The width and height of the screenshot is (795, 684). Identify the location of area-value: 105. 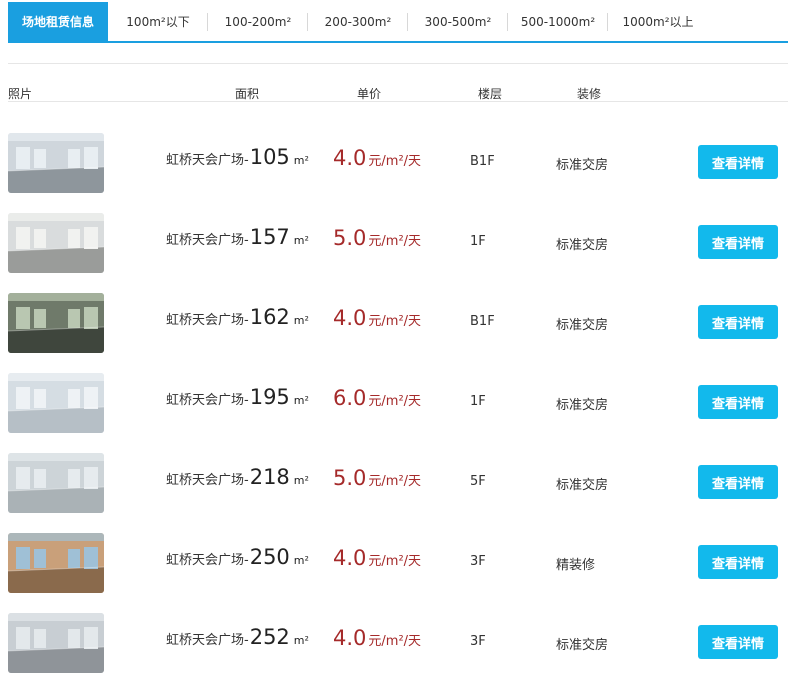
(269, 157).